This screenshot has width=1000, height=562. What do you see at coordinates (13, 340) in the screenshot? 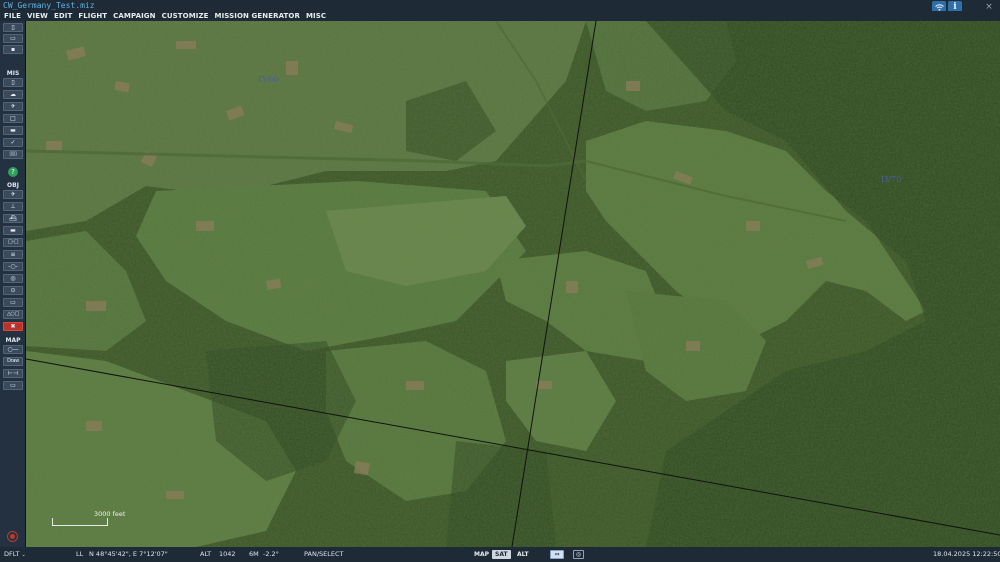
I see `section-map-label: MAP` at bounding box center [13, 340].